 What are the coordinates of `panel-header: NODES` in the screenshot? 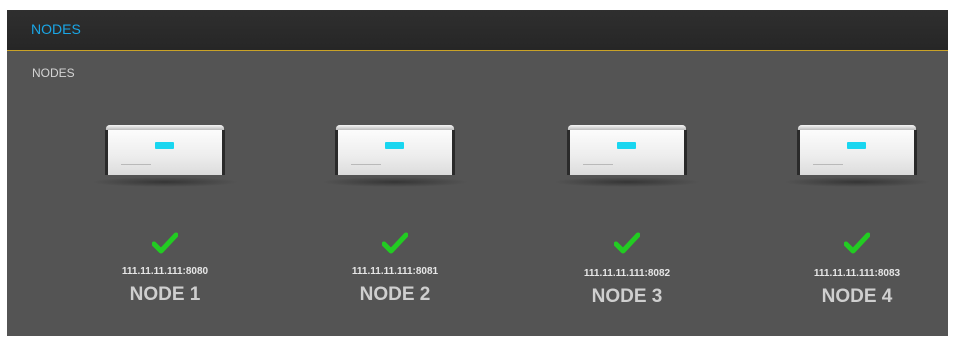 It's located at (477, 30).